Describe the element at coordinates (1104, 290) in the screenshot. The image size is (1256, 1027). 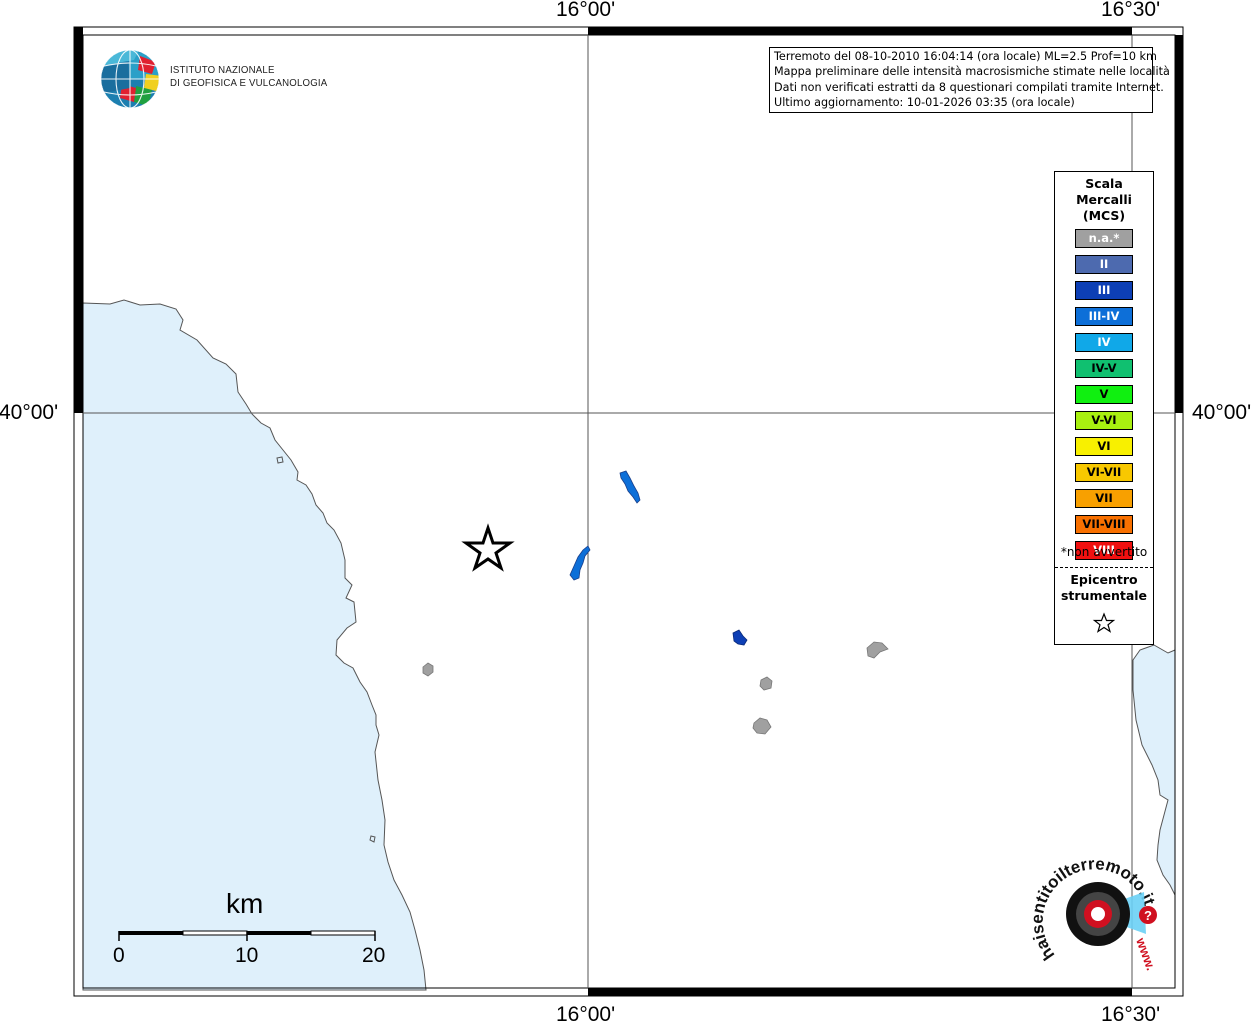
I see `legend-item: III` at that location.